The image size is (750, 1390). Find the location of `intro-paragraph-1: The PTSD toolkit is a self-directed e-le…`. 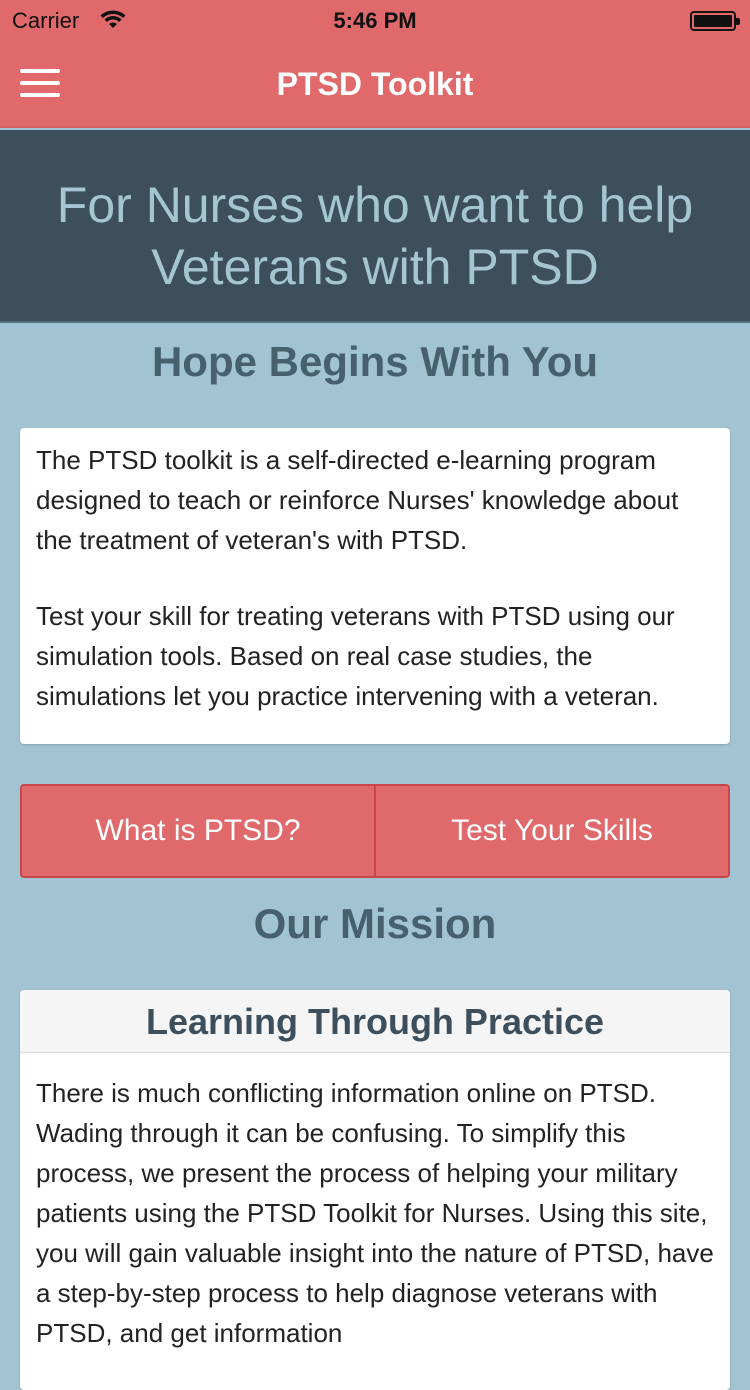

intro-paragraph-1: The PTSD toolkit is a self-directed e-le… is located at coordinates (357, 500).